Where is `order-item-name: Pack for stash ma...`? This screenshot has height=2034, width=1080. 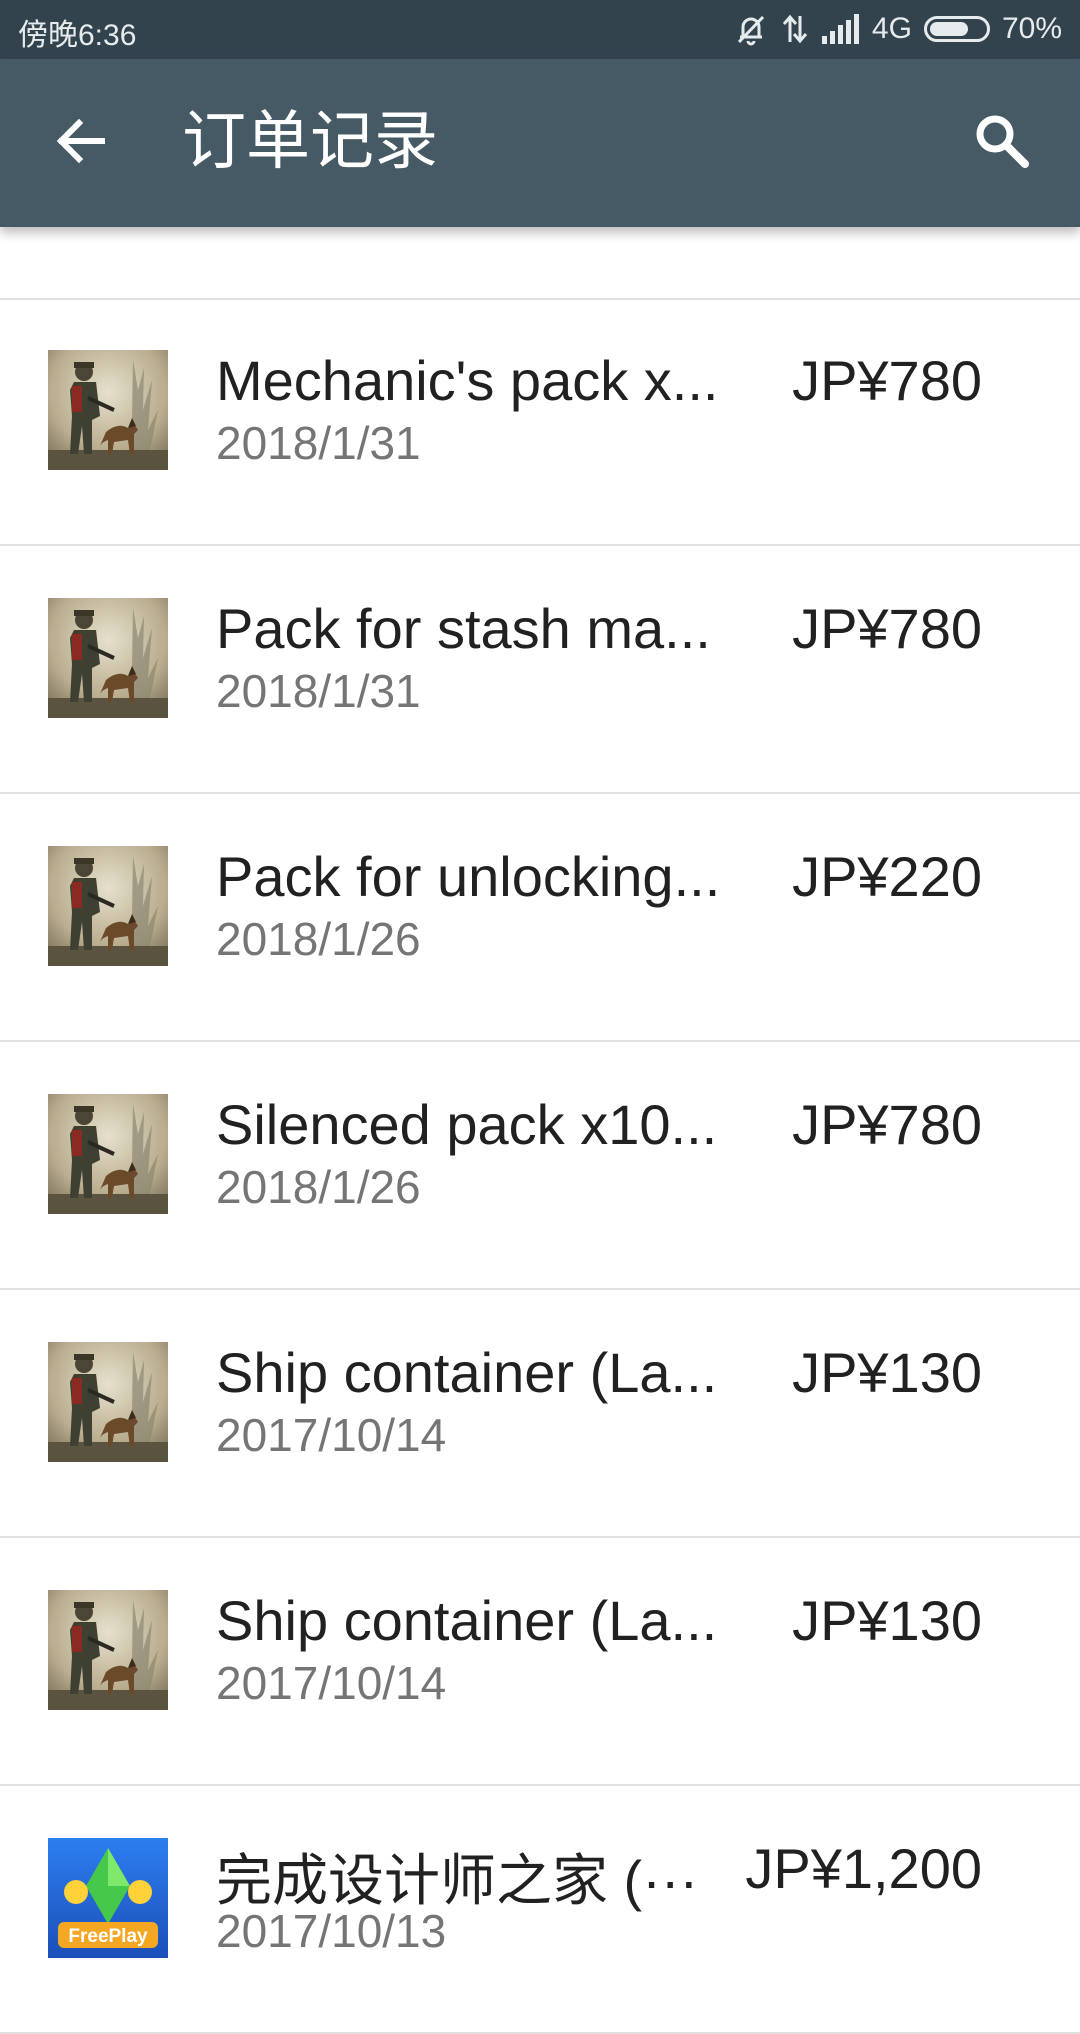
order-item-name: Pack for stash ma... is located at coordinates (463, 628).